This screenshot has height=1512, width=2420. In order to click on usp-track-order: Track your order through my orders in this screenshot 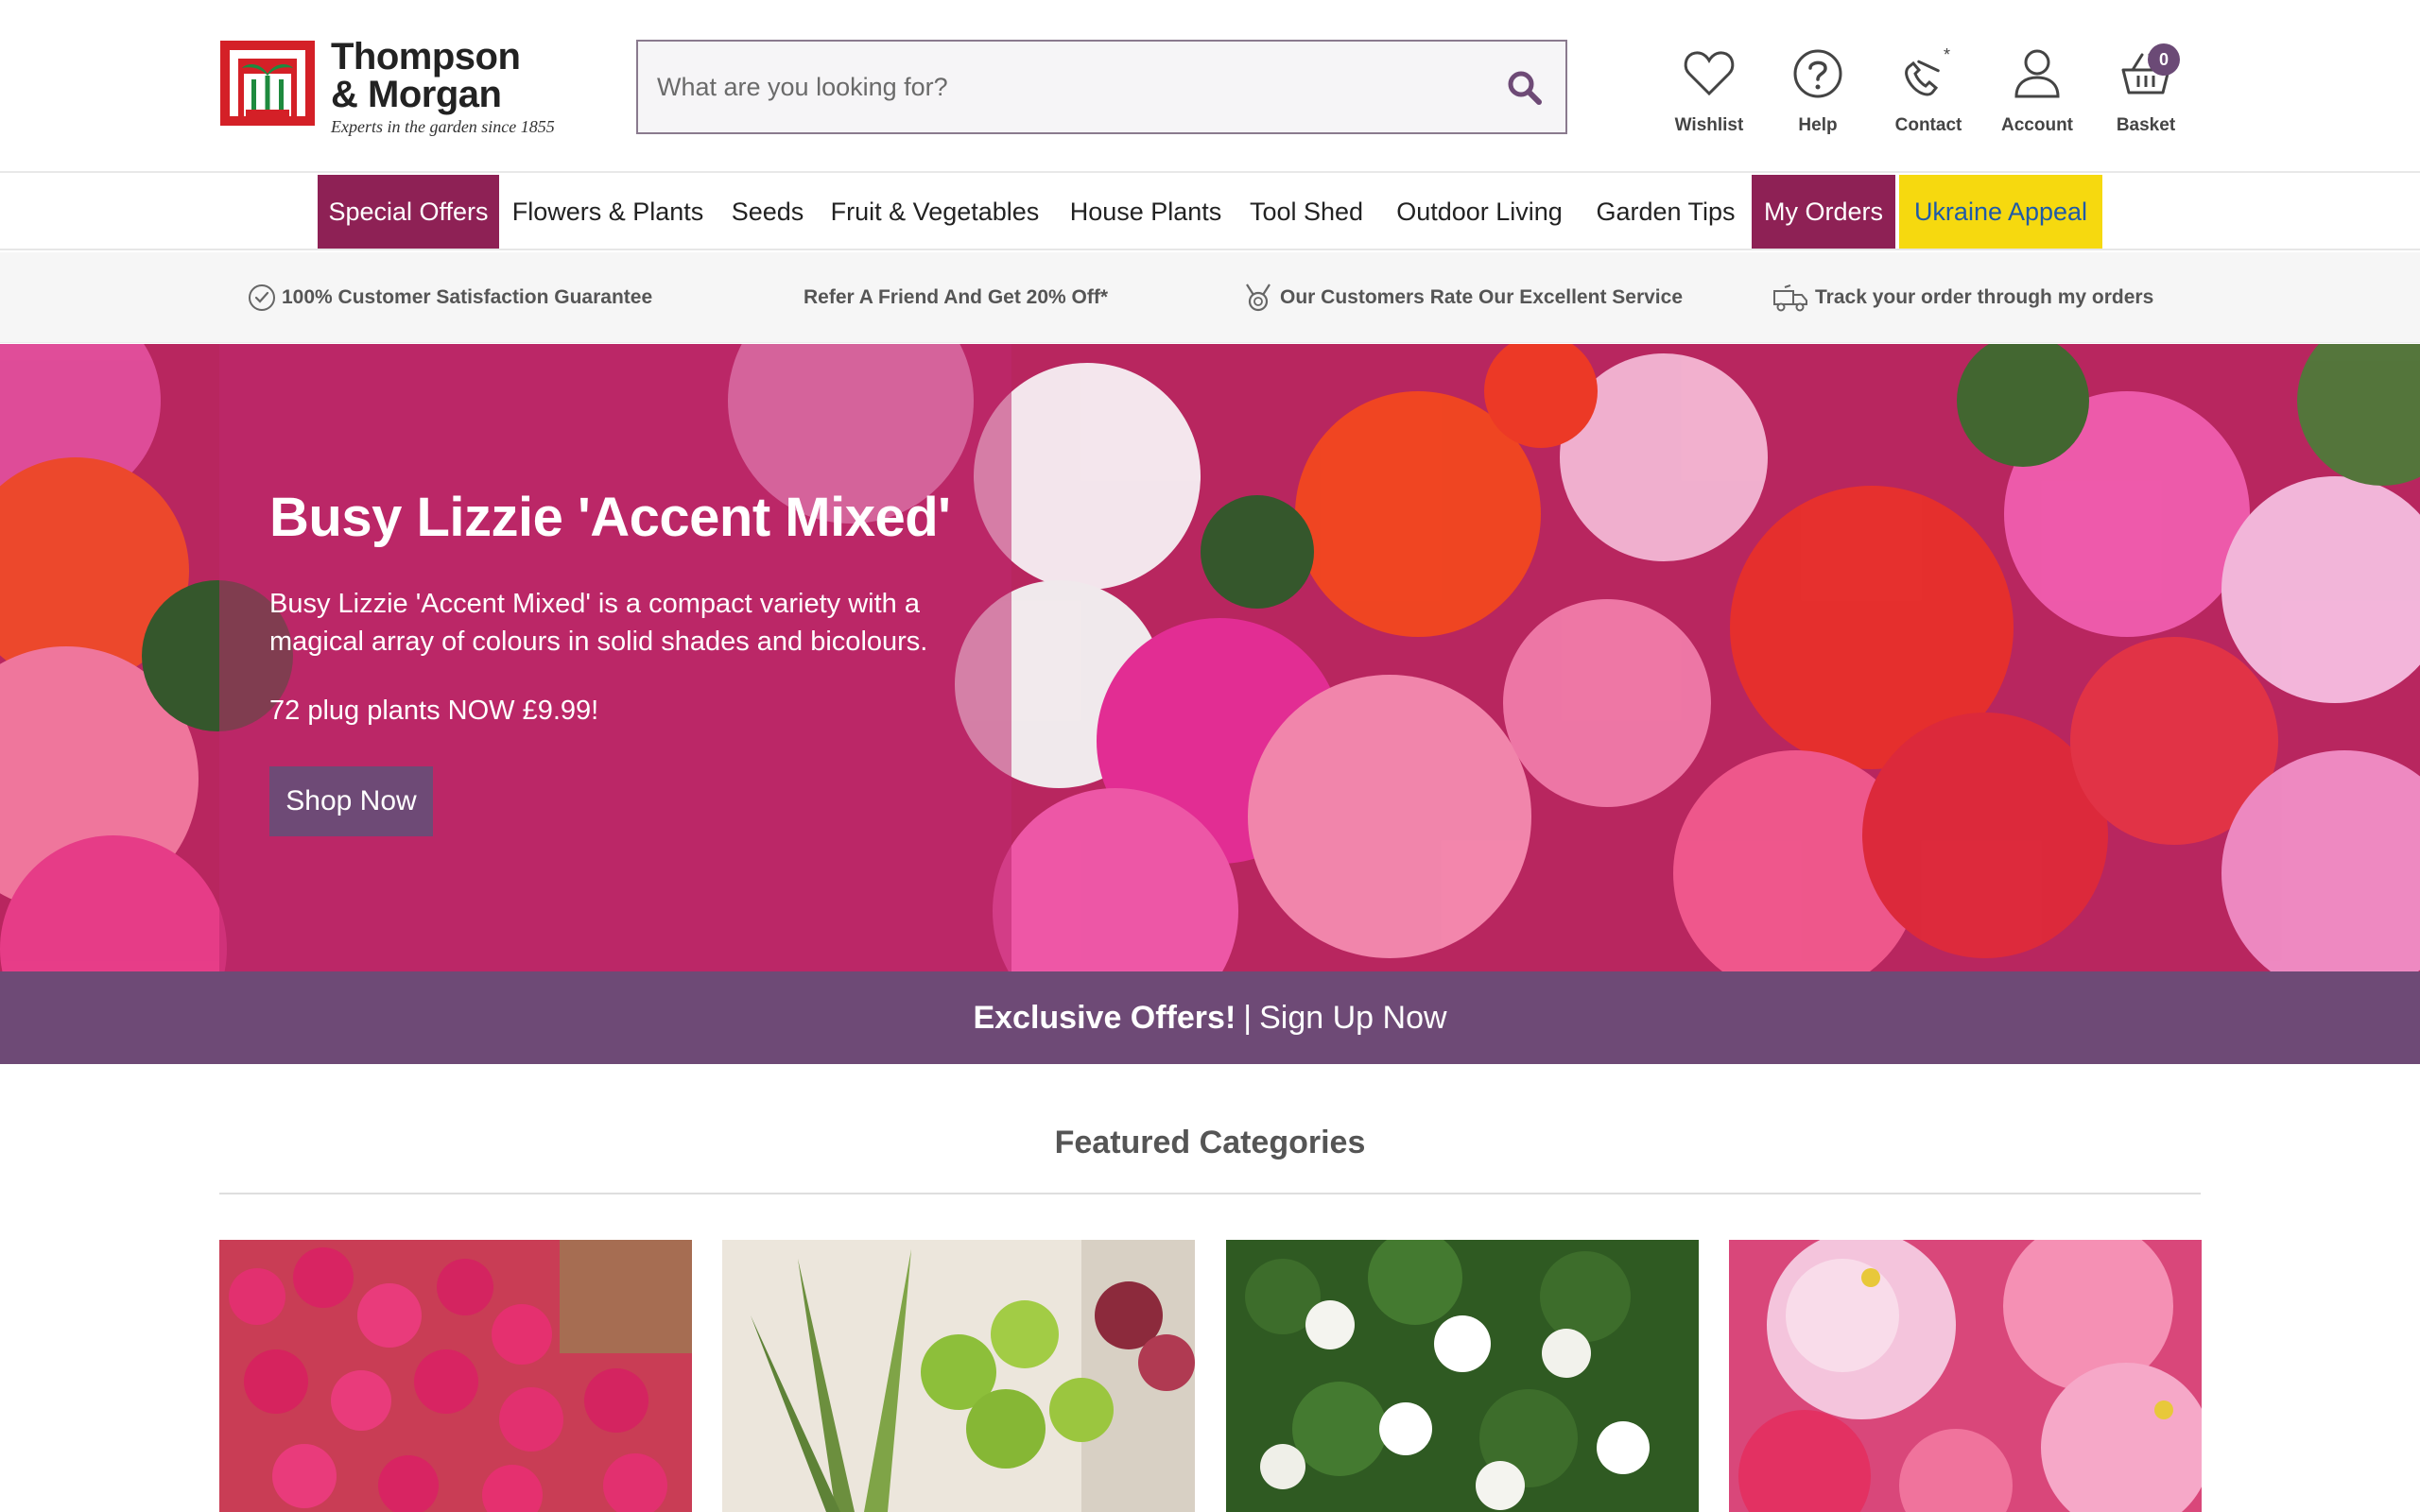, I will do `click(1963, 297)`.